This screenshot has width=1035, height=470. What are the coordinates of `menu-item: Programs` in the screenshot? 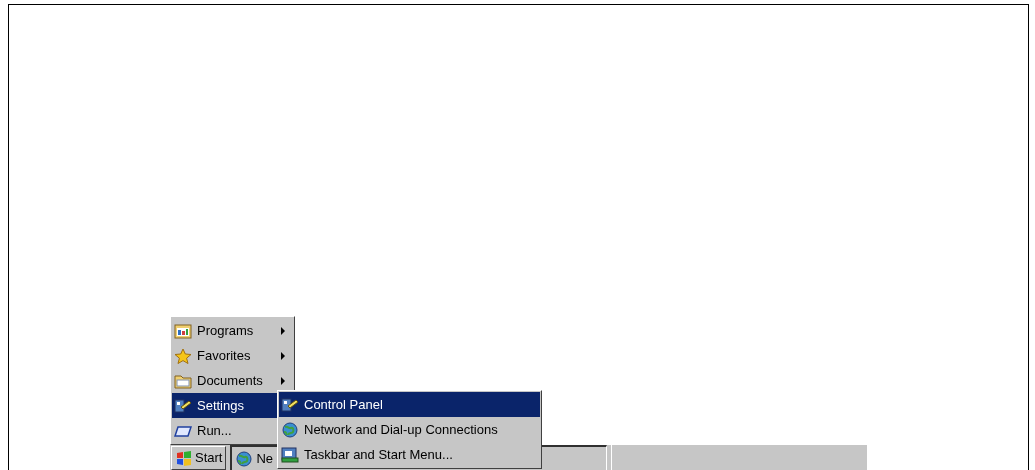 It's located at (232, 330).